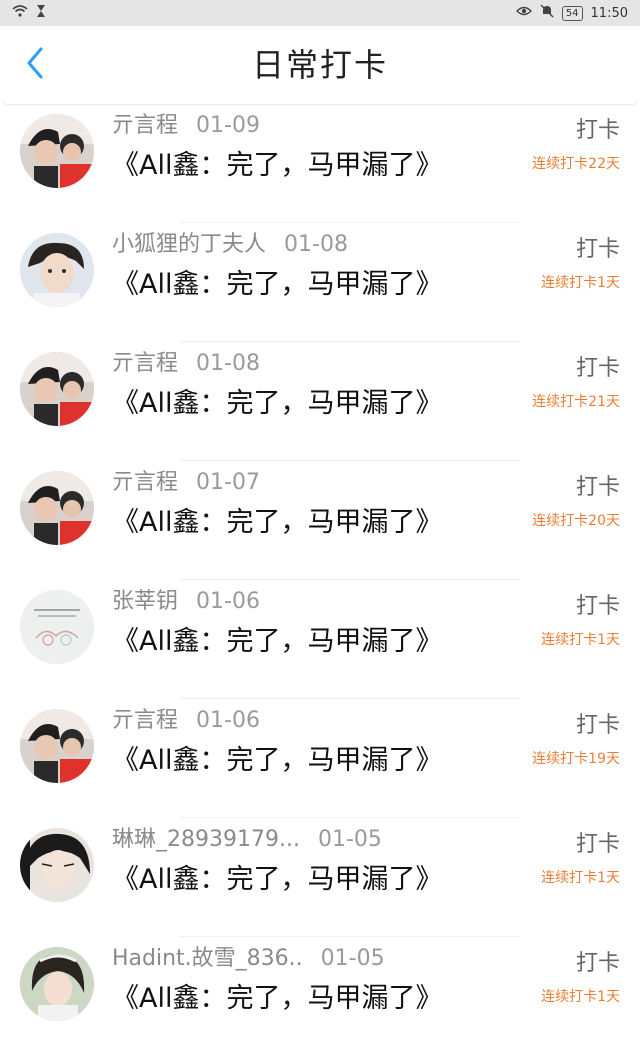 The width and height of the screenshot is (640, 1056). I want to click on user-name: Hadint.故雪_836.., so click(207, 959).